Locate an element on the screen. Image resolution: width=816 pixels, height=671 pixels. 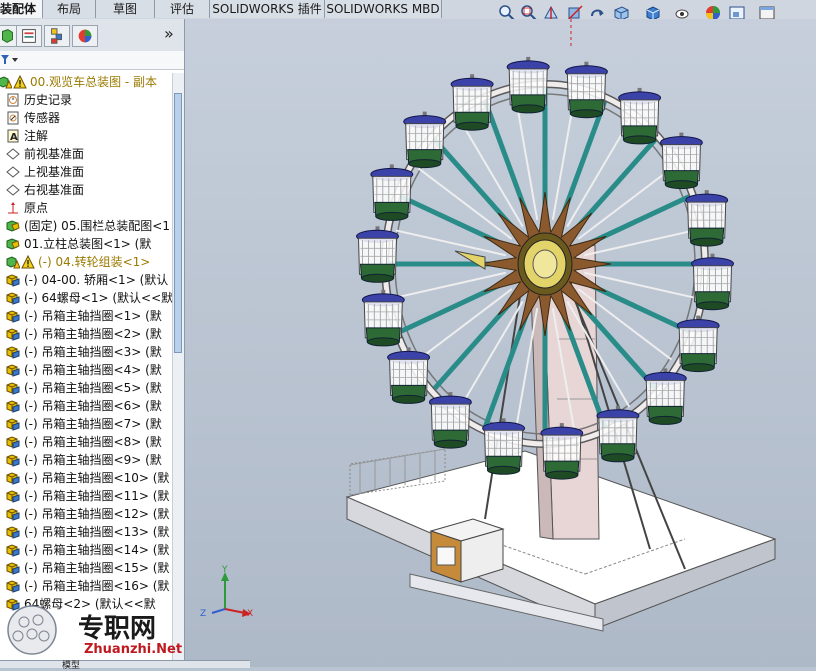
tree-node: (-) 04-00. 轿厢<1> (默认 is located at coordinates (86, 280).